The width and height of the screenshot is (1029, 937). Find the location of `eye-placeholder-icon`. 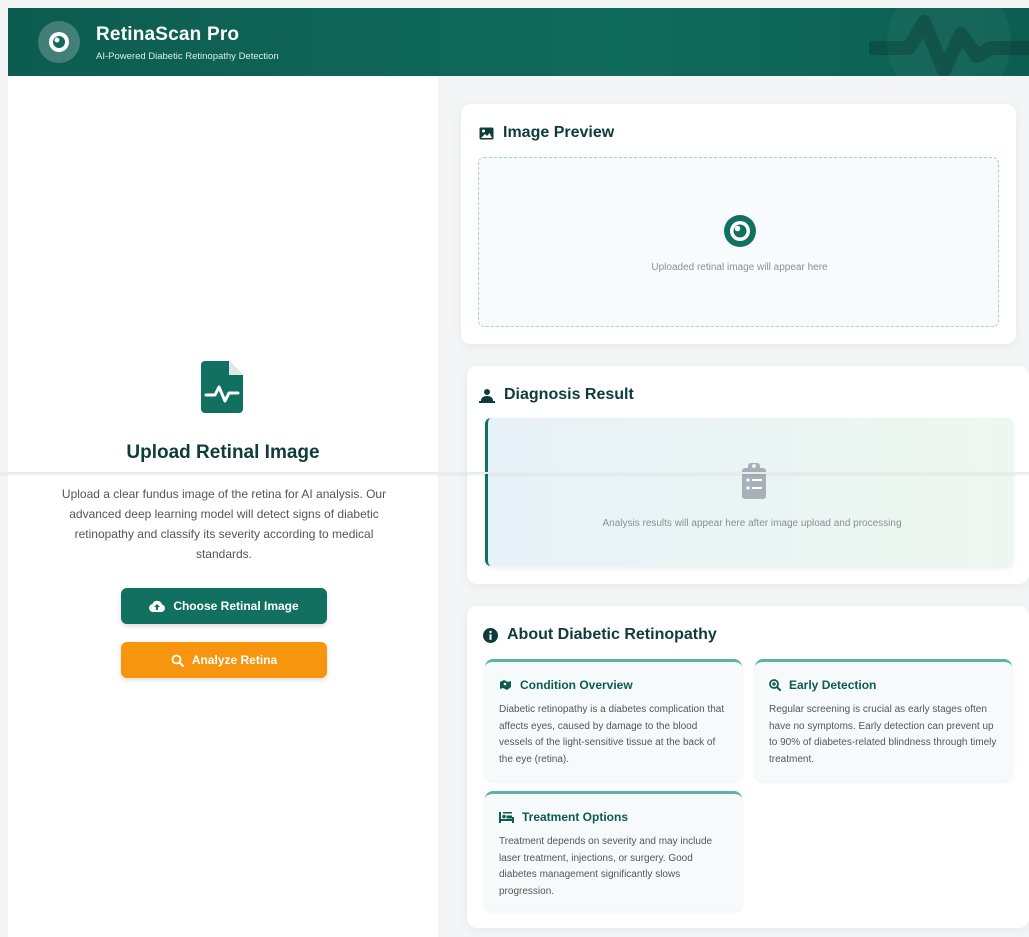

eye-placeholder-icon is located at coordinates (740, 231).